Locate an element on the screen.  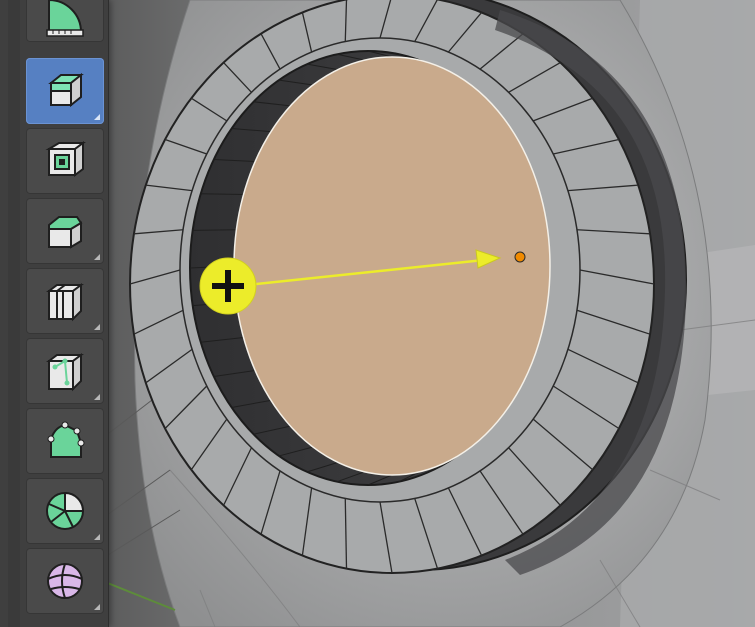
spin-button is located at coordinates (65, 511).